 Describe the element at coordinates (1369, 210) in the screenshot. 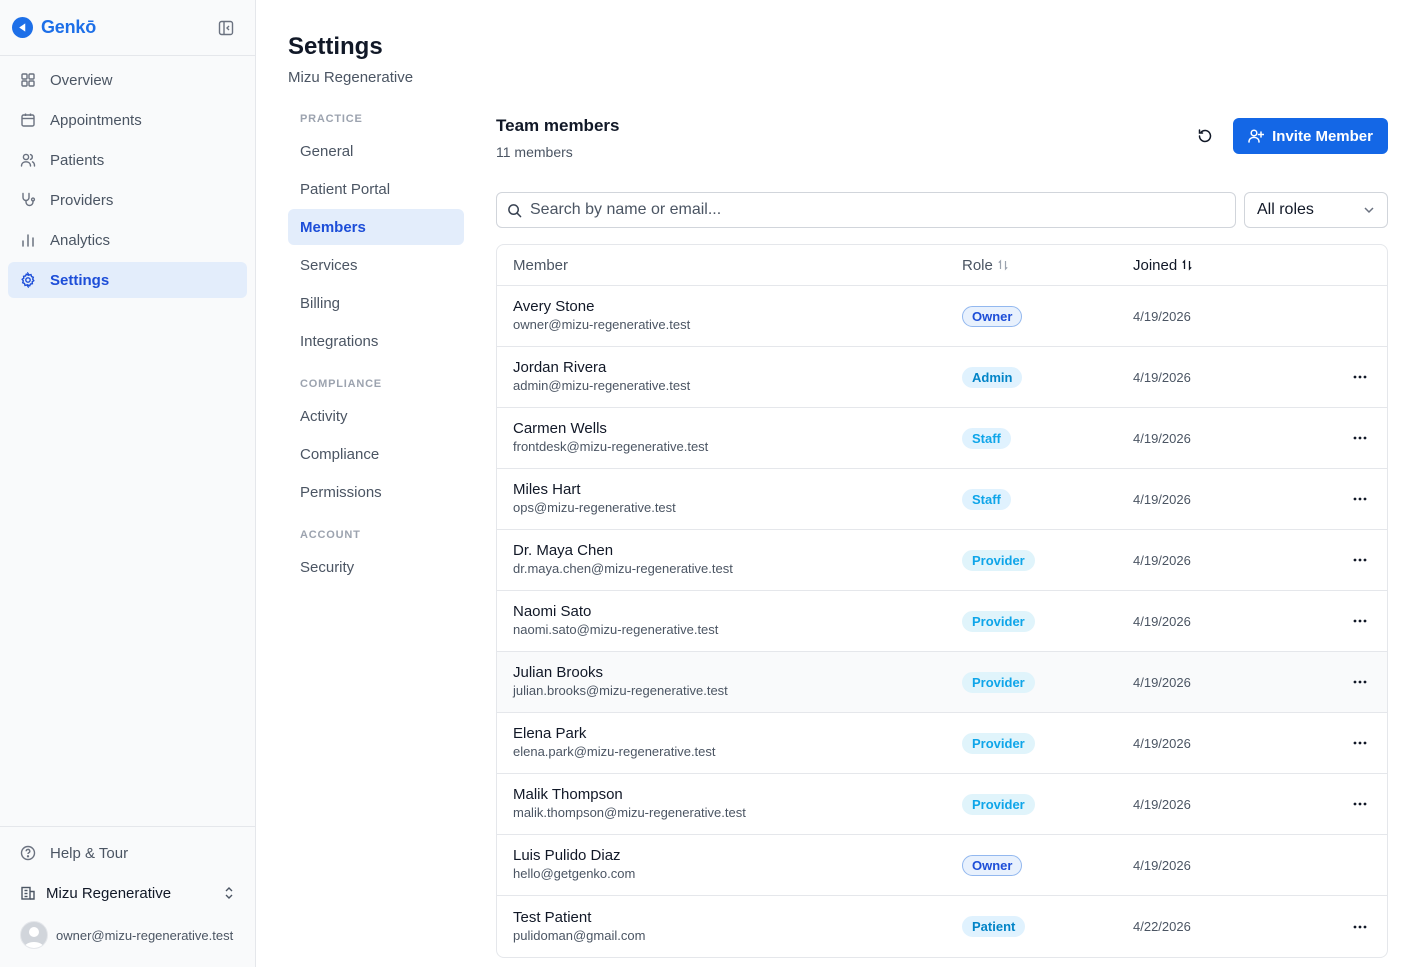

I see `chevron-down-icon` at that location.